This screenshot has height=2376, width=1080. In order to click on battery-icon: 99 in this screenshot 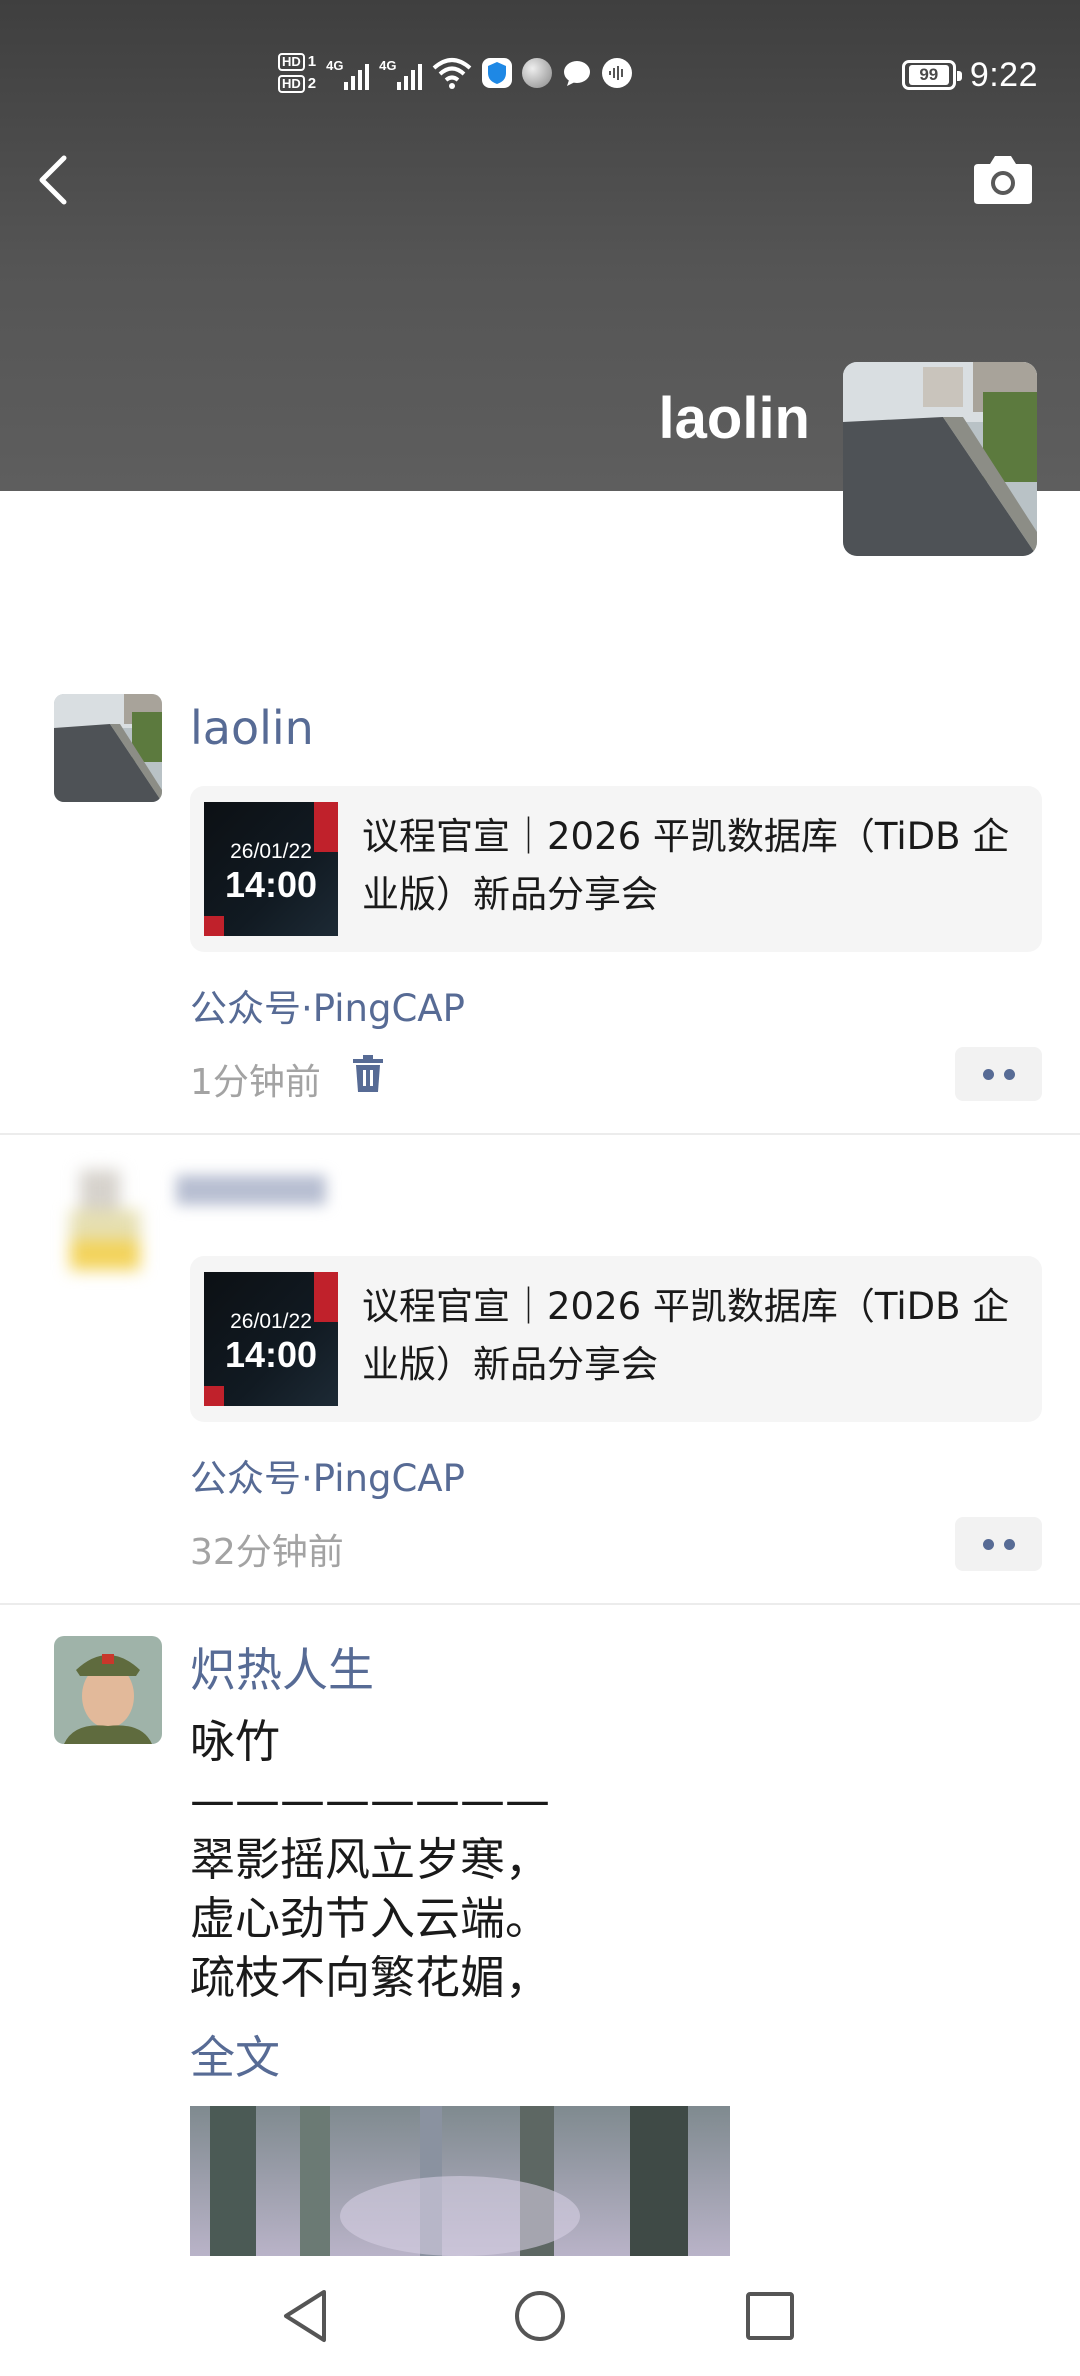, I will do `click(931, 75)`.